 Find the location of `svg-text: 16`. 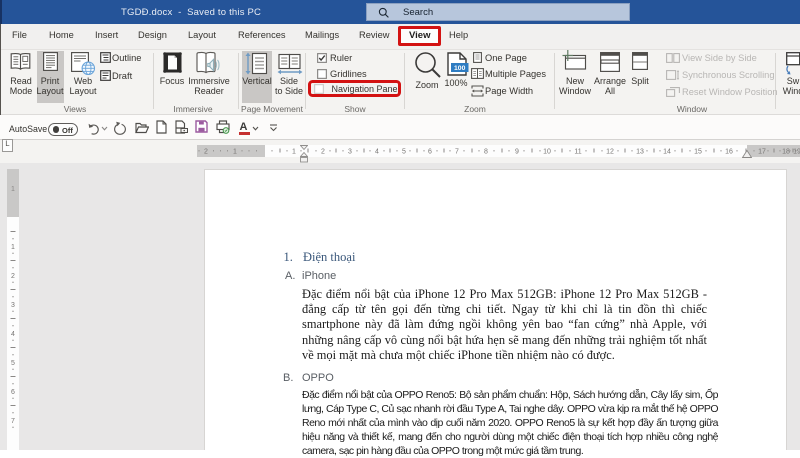

svg-text: 16 is located at coordinates (729, 152).